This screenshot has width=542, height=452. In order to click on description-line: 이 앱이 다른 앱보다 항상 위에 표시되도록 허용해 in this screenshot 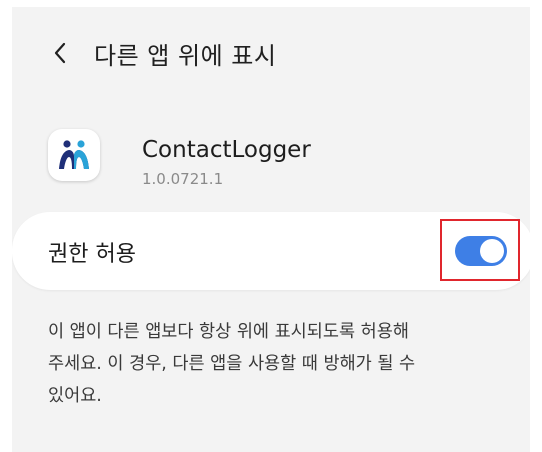, I will do `click(228, 332)`.